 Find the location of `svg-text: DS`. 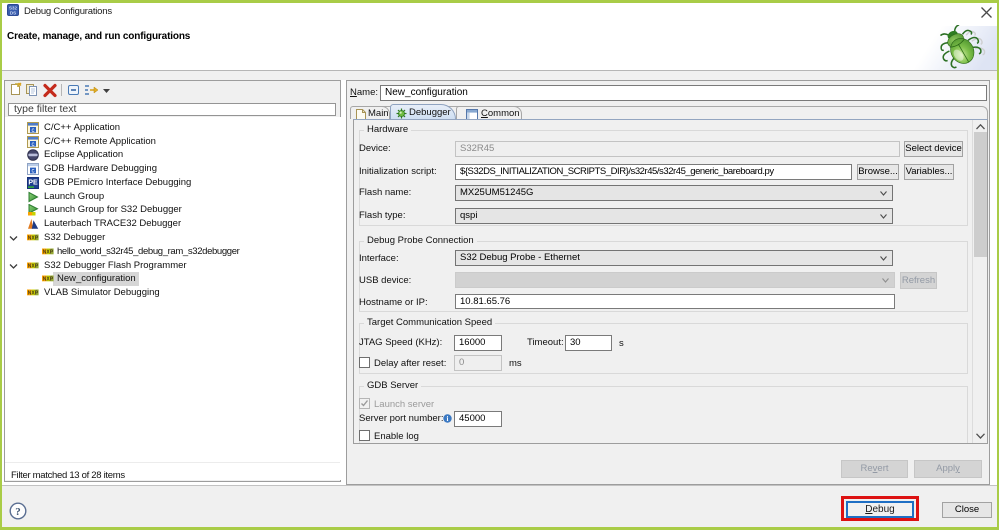

svg-text: DS is located at coordinates (13, 13).